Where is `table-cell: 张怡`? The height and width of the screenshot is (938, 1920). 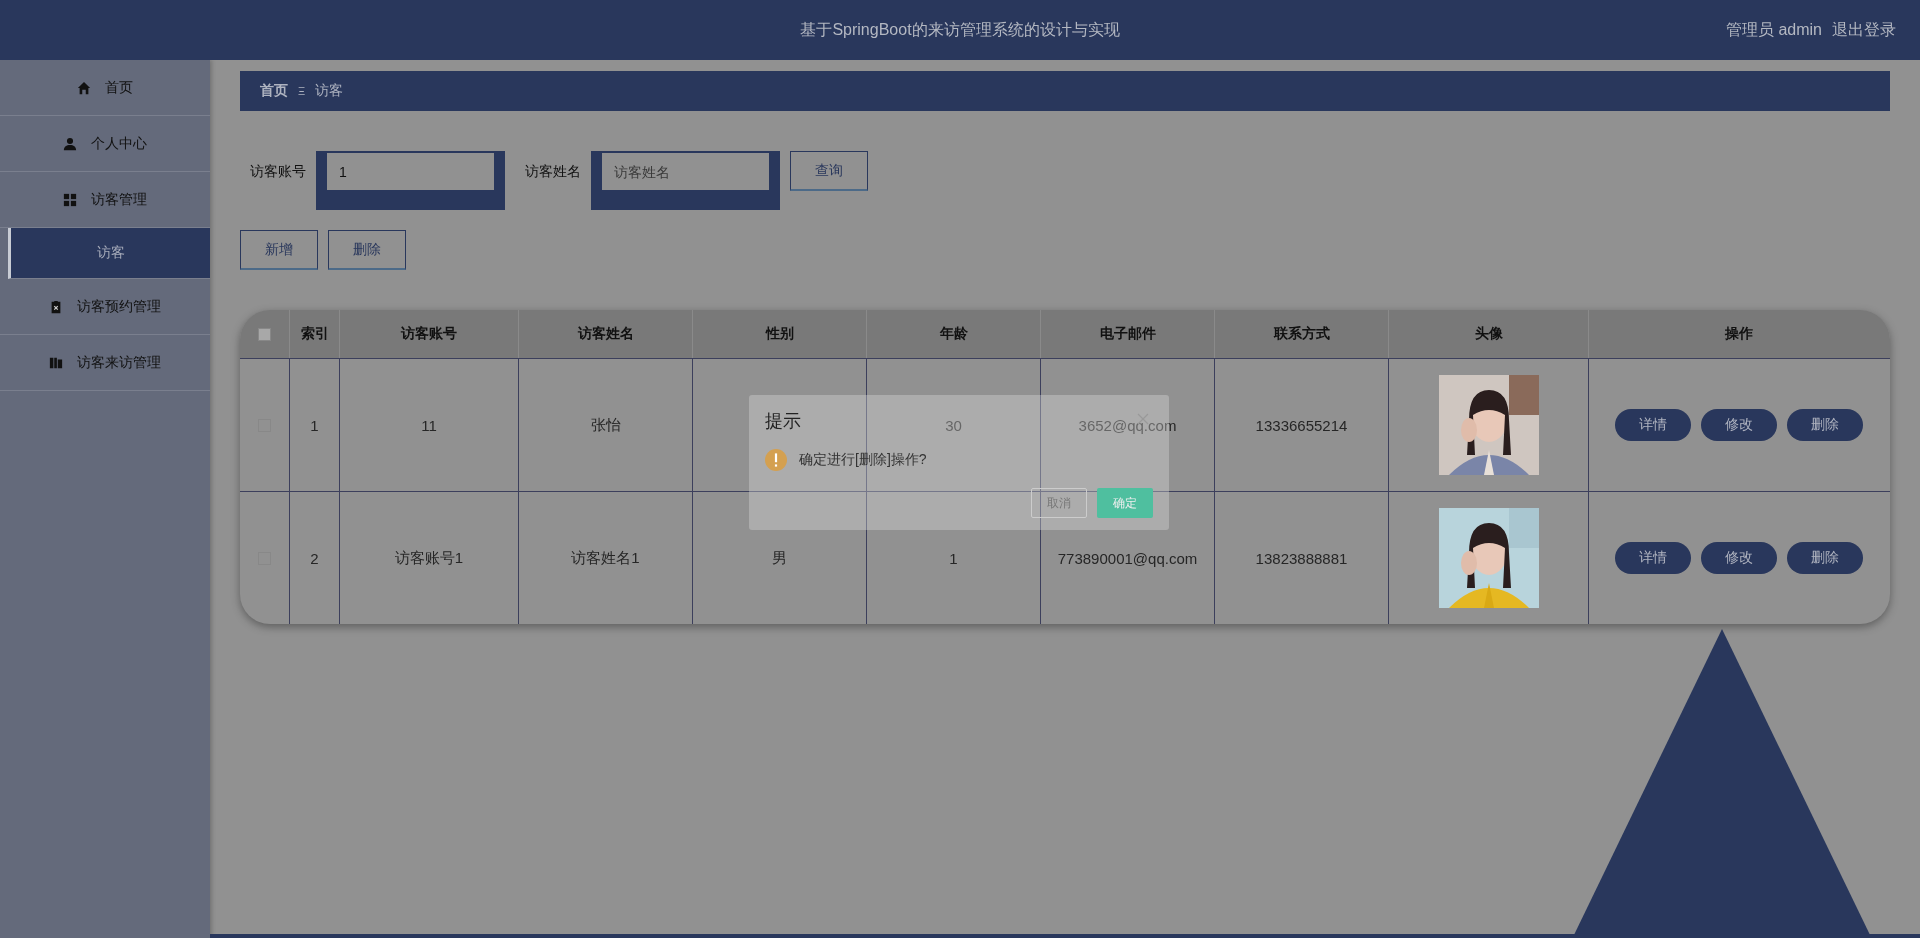 table-cell: 张怡 is located at coordinates (605, 425).